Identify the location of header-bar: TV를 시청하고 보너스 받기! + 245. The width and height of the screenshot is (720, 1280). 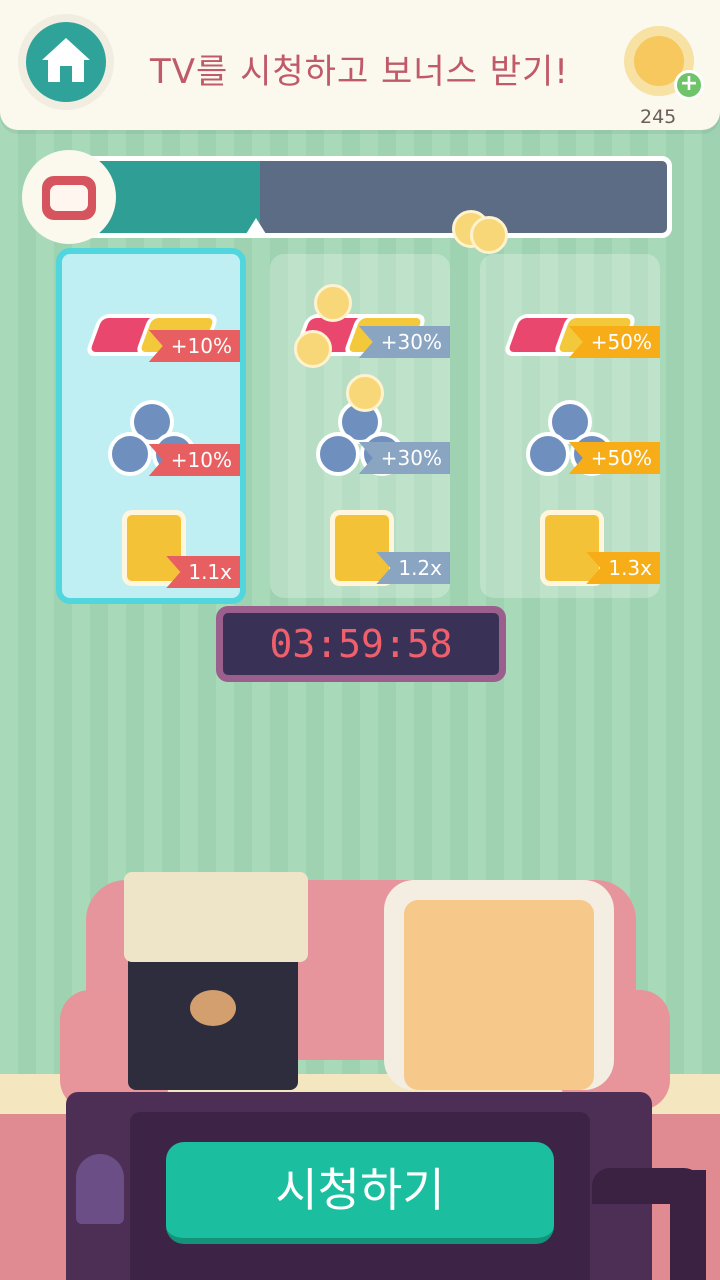
(360, 65).